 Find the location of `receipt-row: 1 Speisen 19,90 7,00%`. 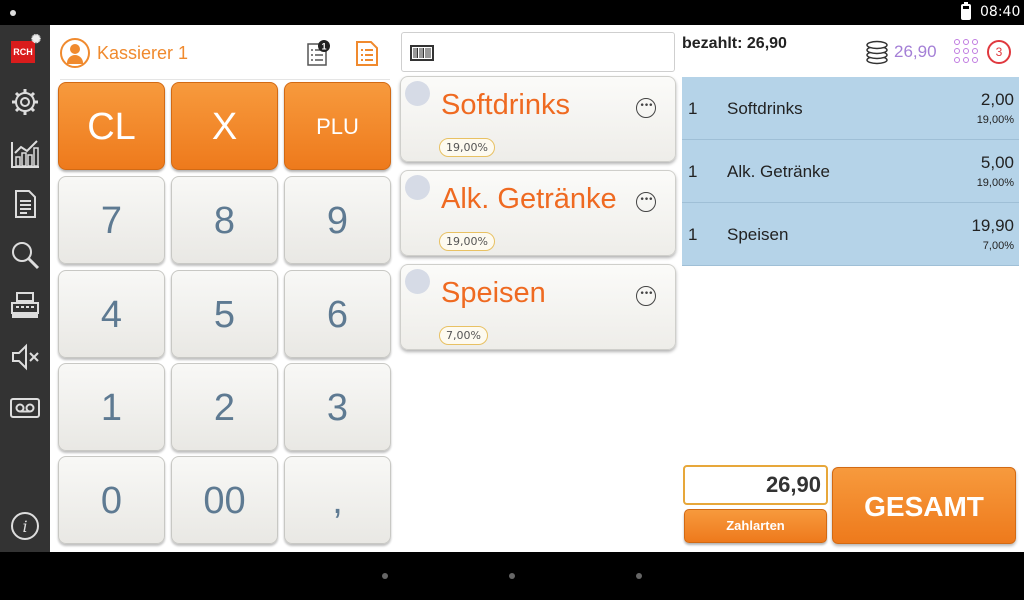

receipt-row: 1 Speisen 19,90 7,00% is located at coordinates (850, 234).